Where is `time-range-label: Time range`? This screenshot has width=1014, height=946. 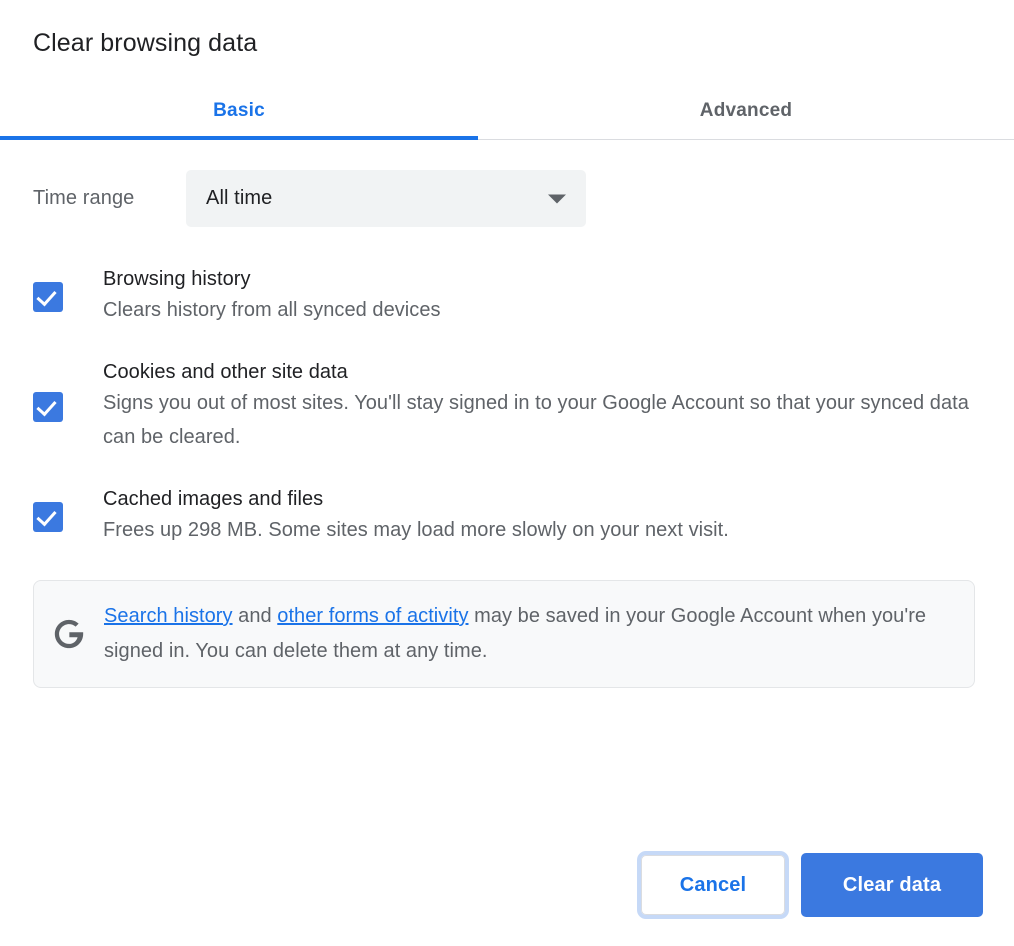
time-range-label: Time range is located at coordinates (84, 198).